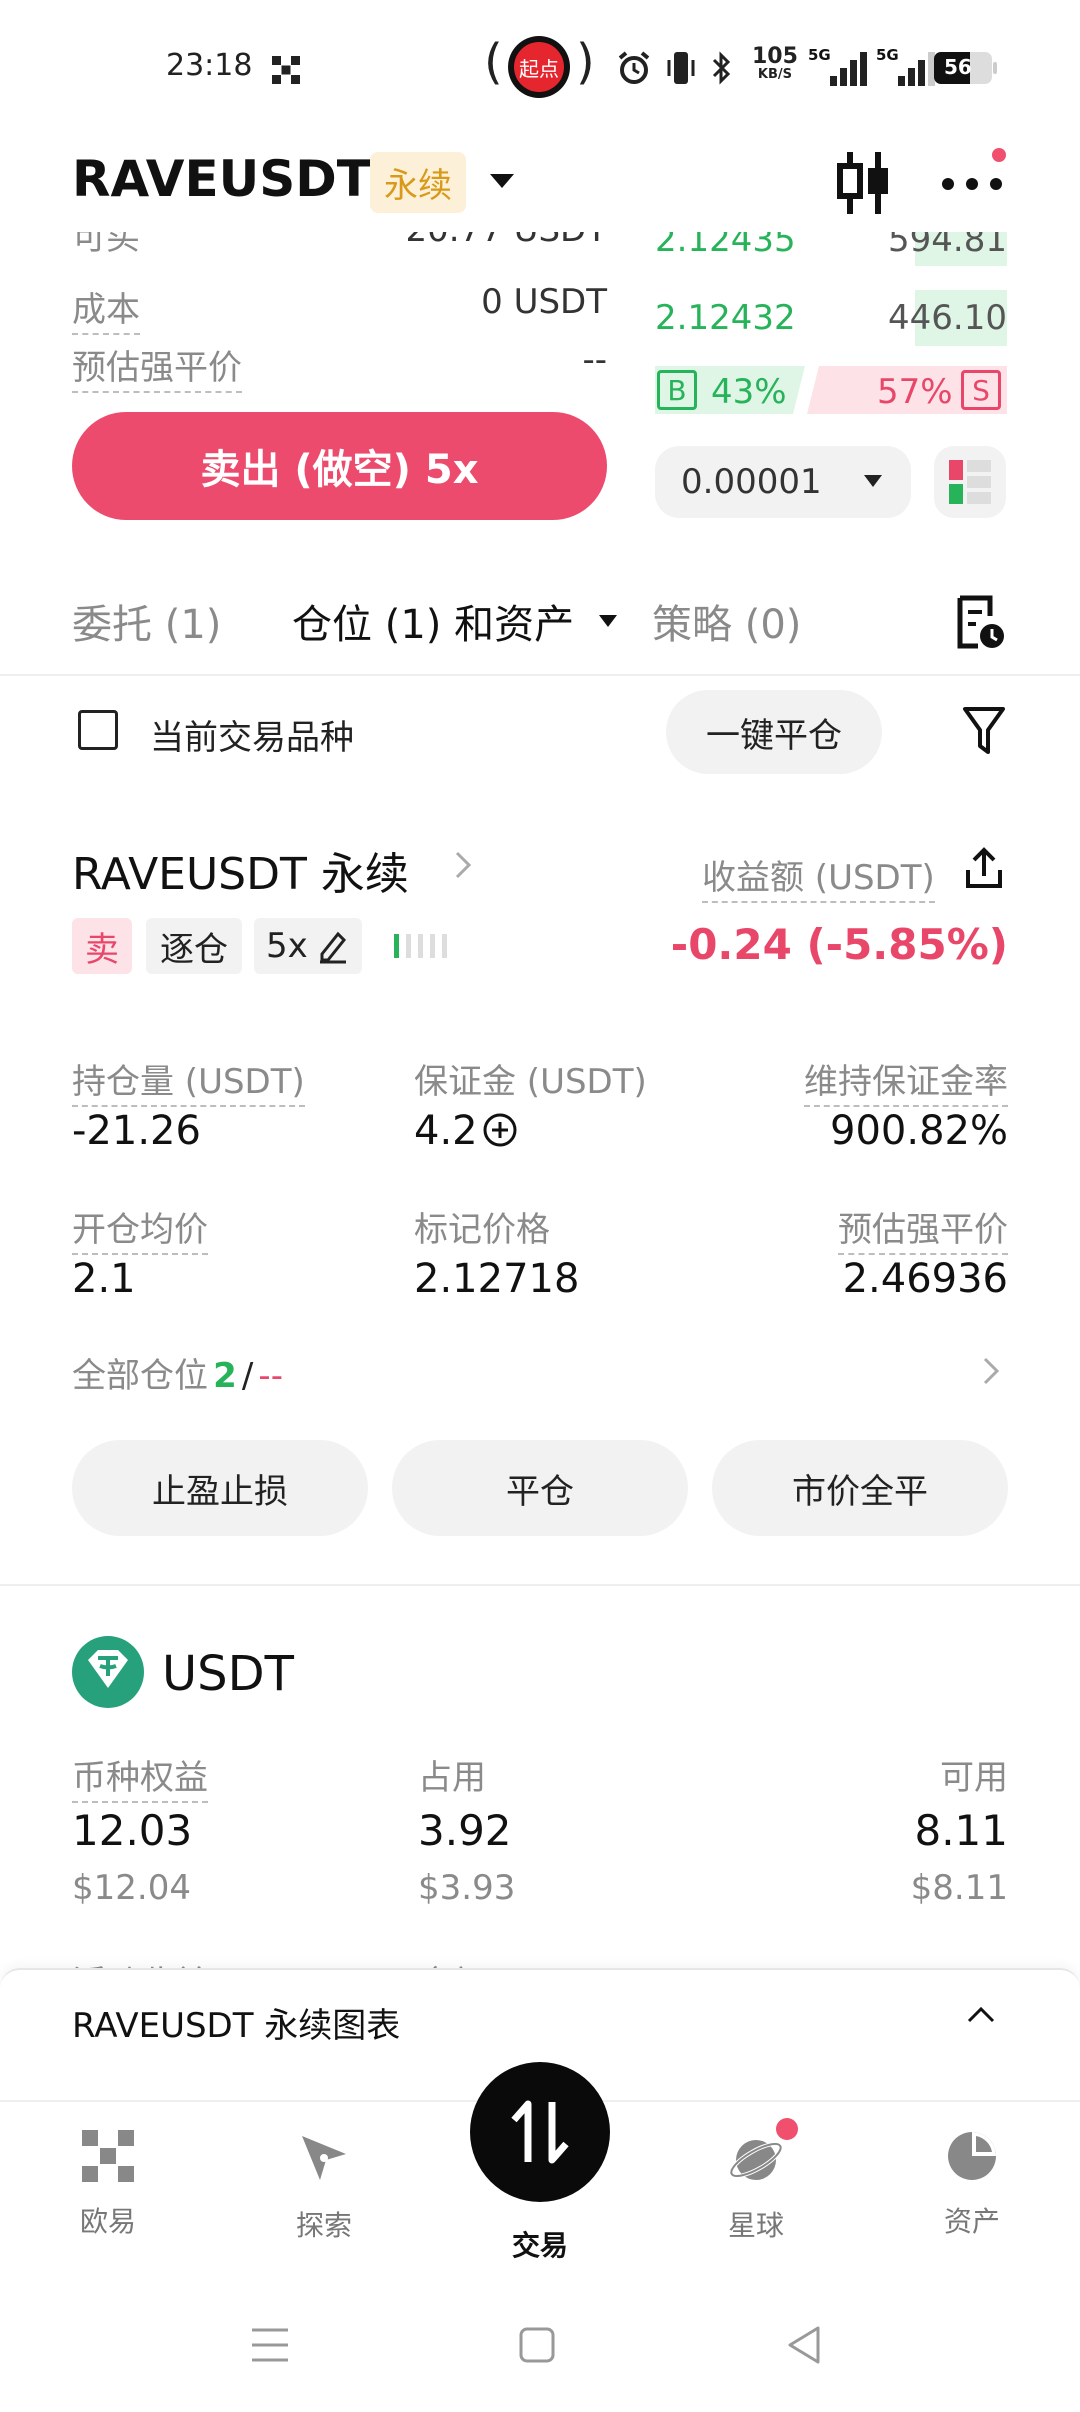  Describe the element at coordinates (540, 1585) in the screenshot. I see `section-divider` at that location.